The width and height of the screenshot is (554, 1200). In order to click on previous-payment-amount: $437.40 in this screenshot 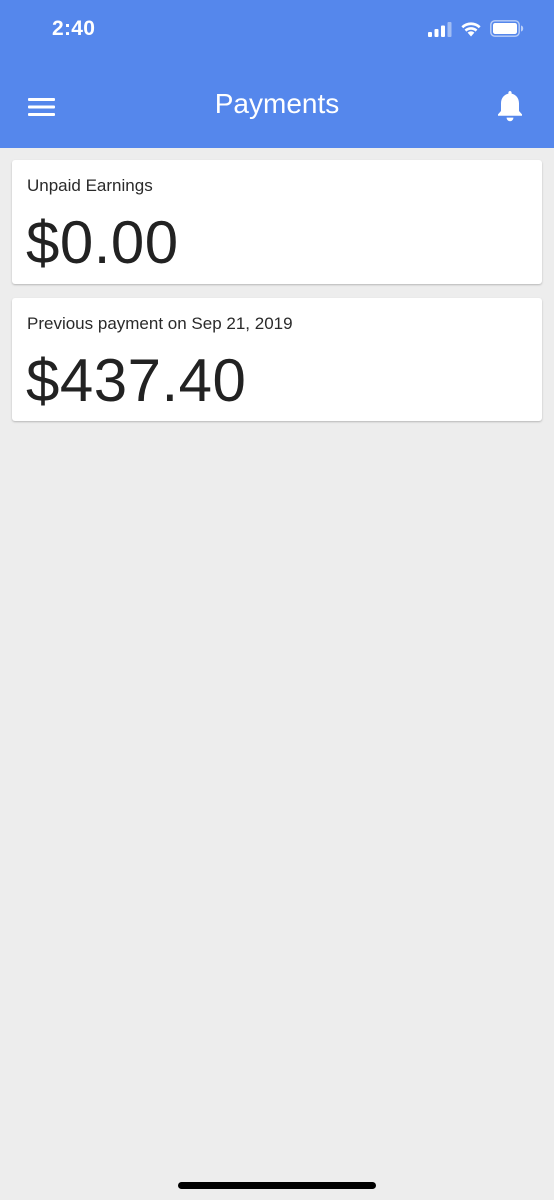, I will do `click(136, 380)`.